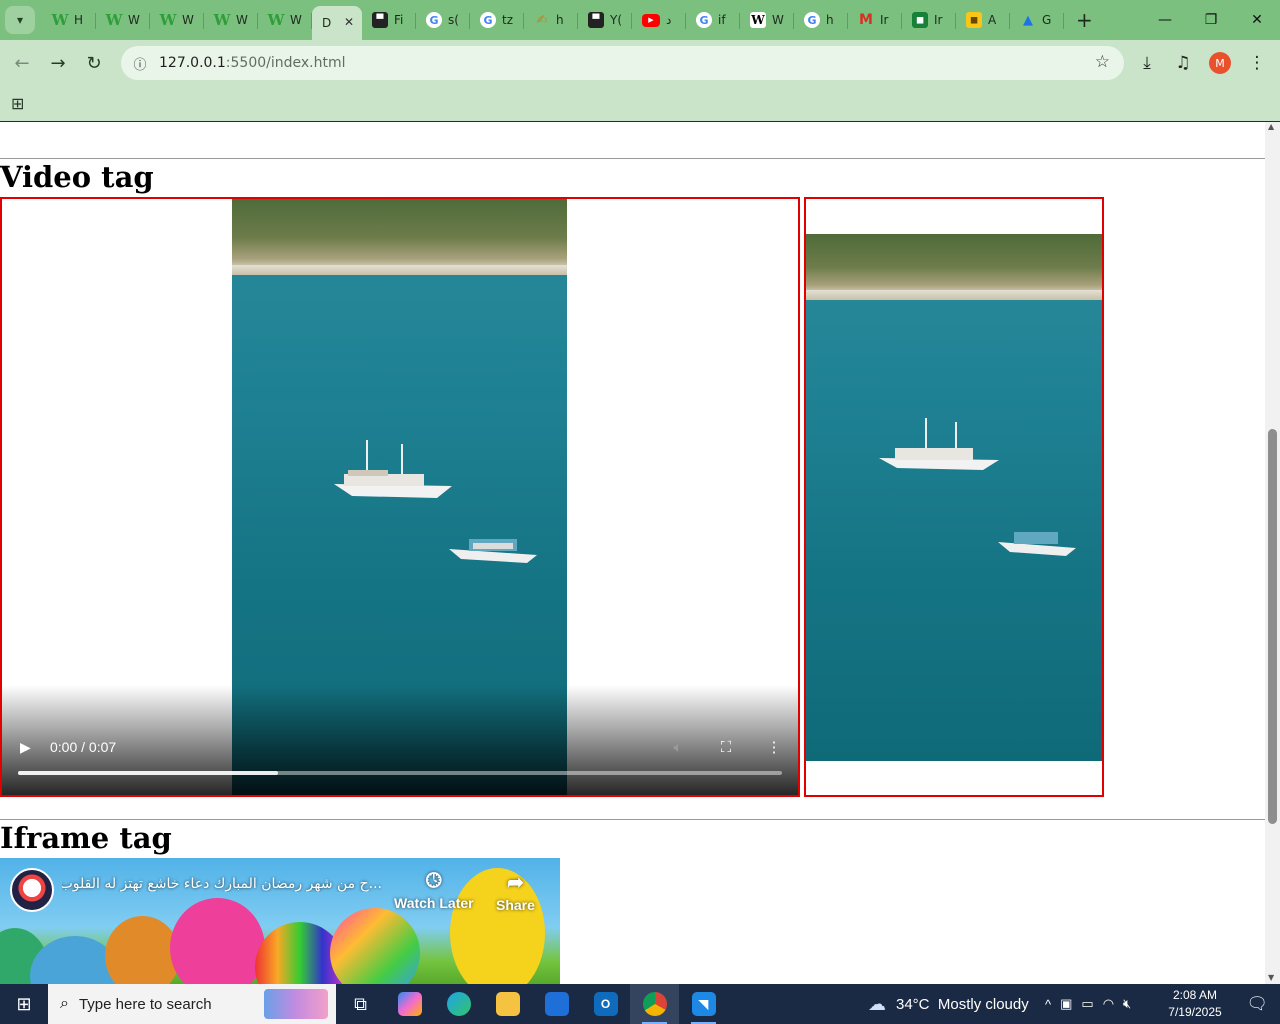 This screenshot has width=1280, height=1024. I want to click on plus-icon: +, so click(1084, 20).